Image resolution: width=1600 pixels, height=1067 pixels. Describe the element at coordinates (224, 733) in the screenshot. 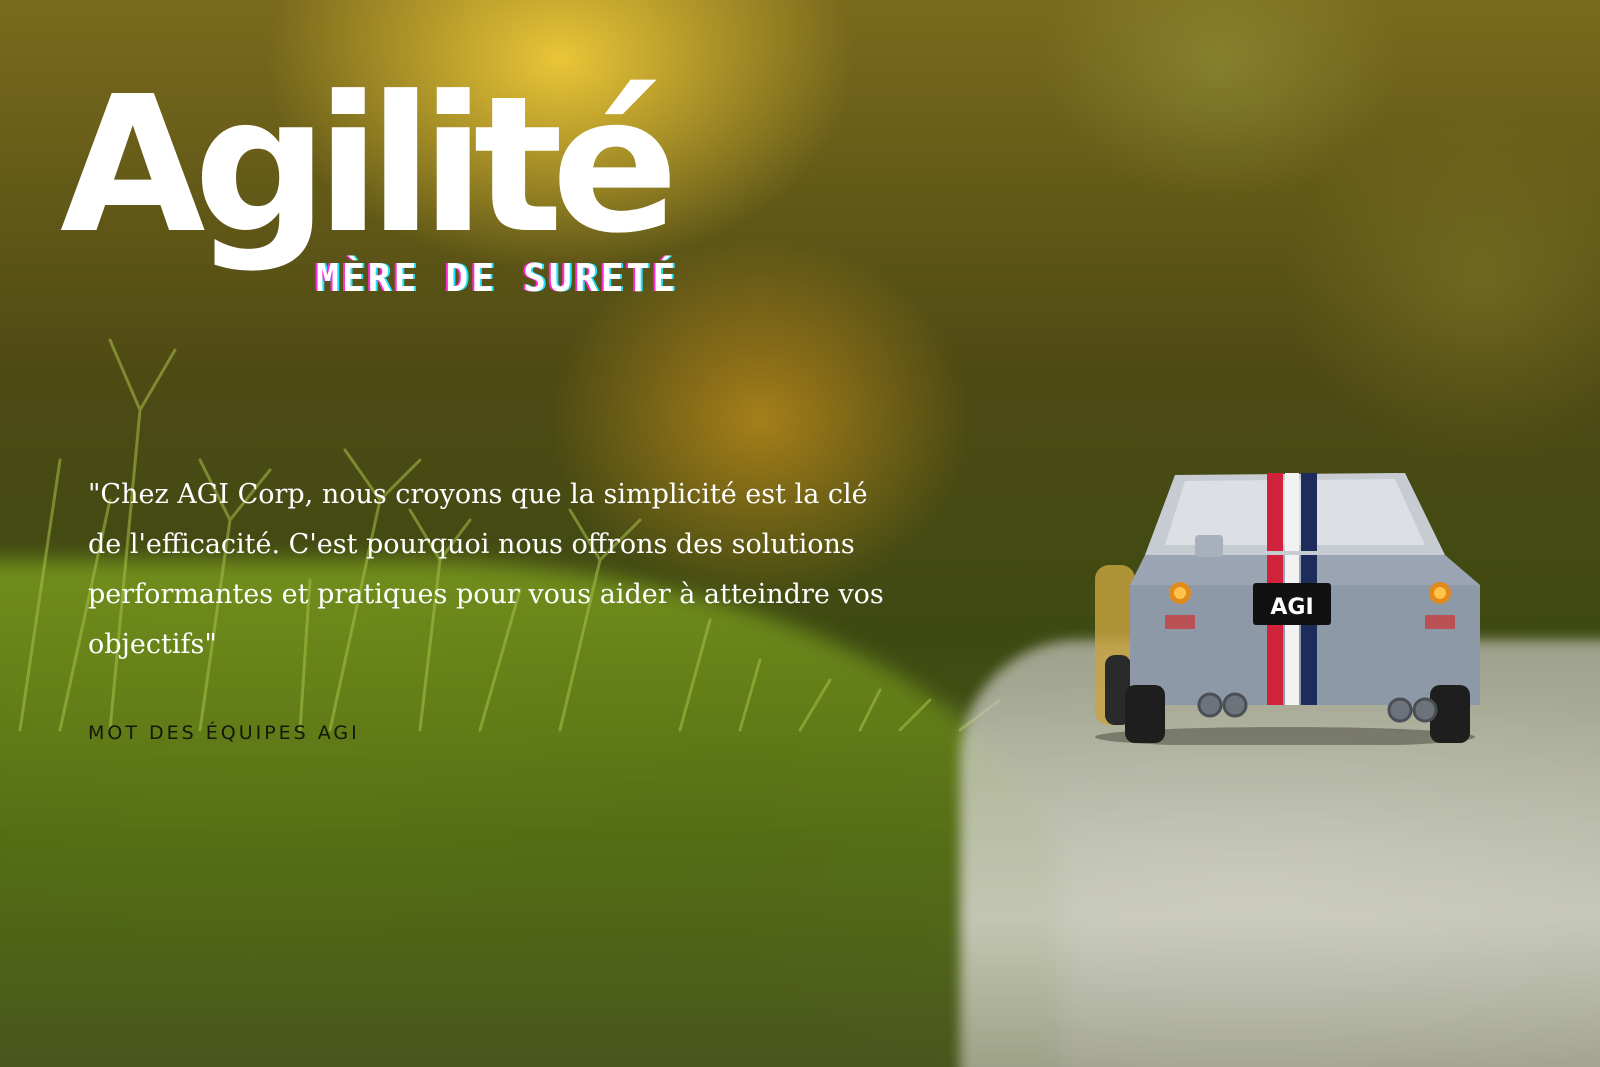

I see `quote-attribution: MOT DES ÉQUIPES AGI` at that location.